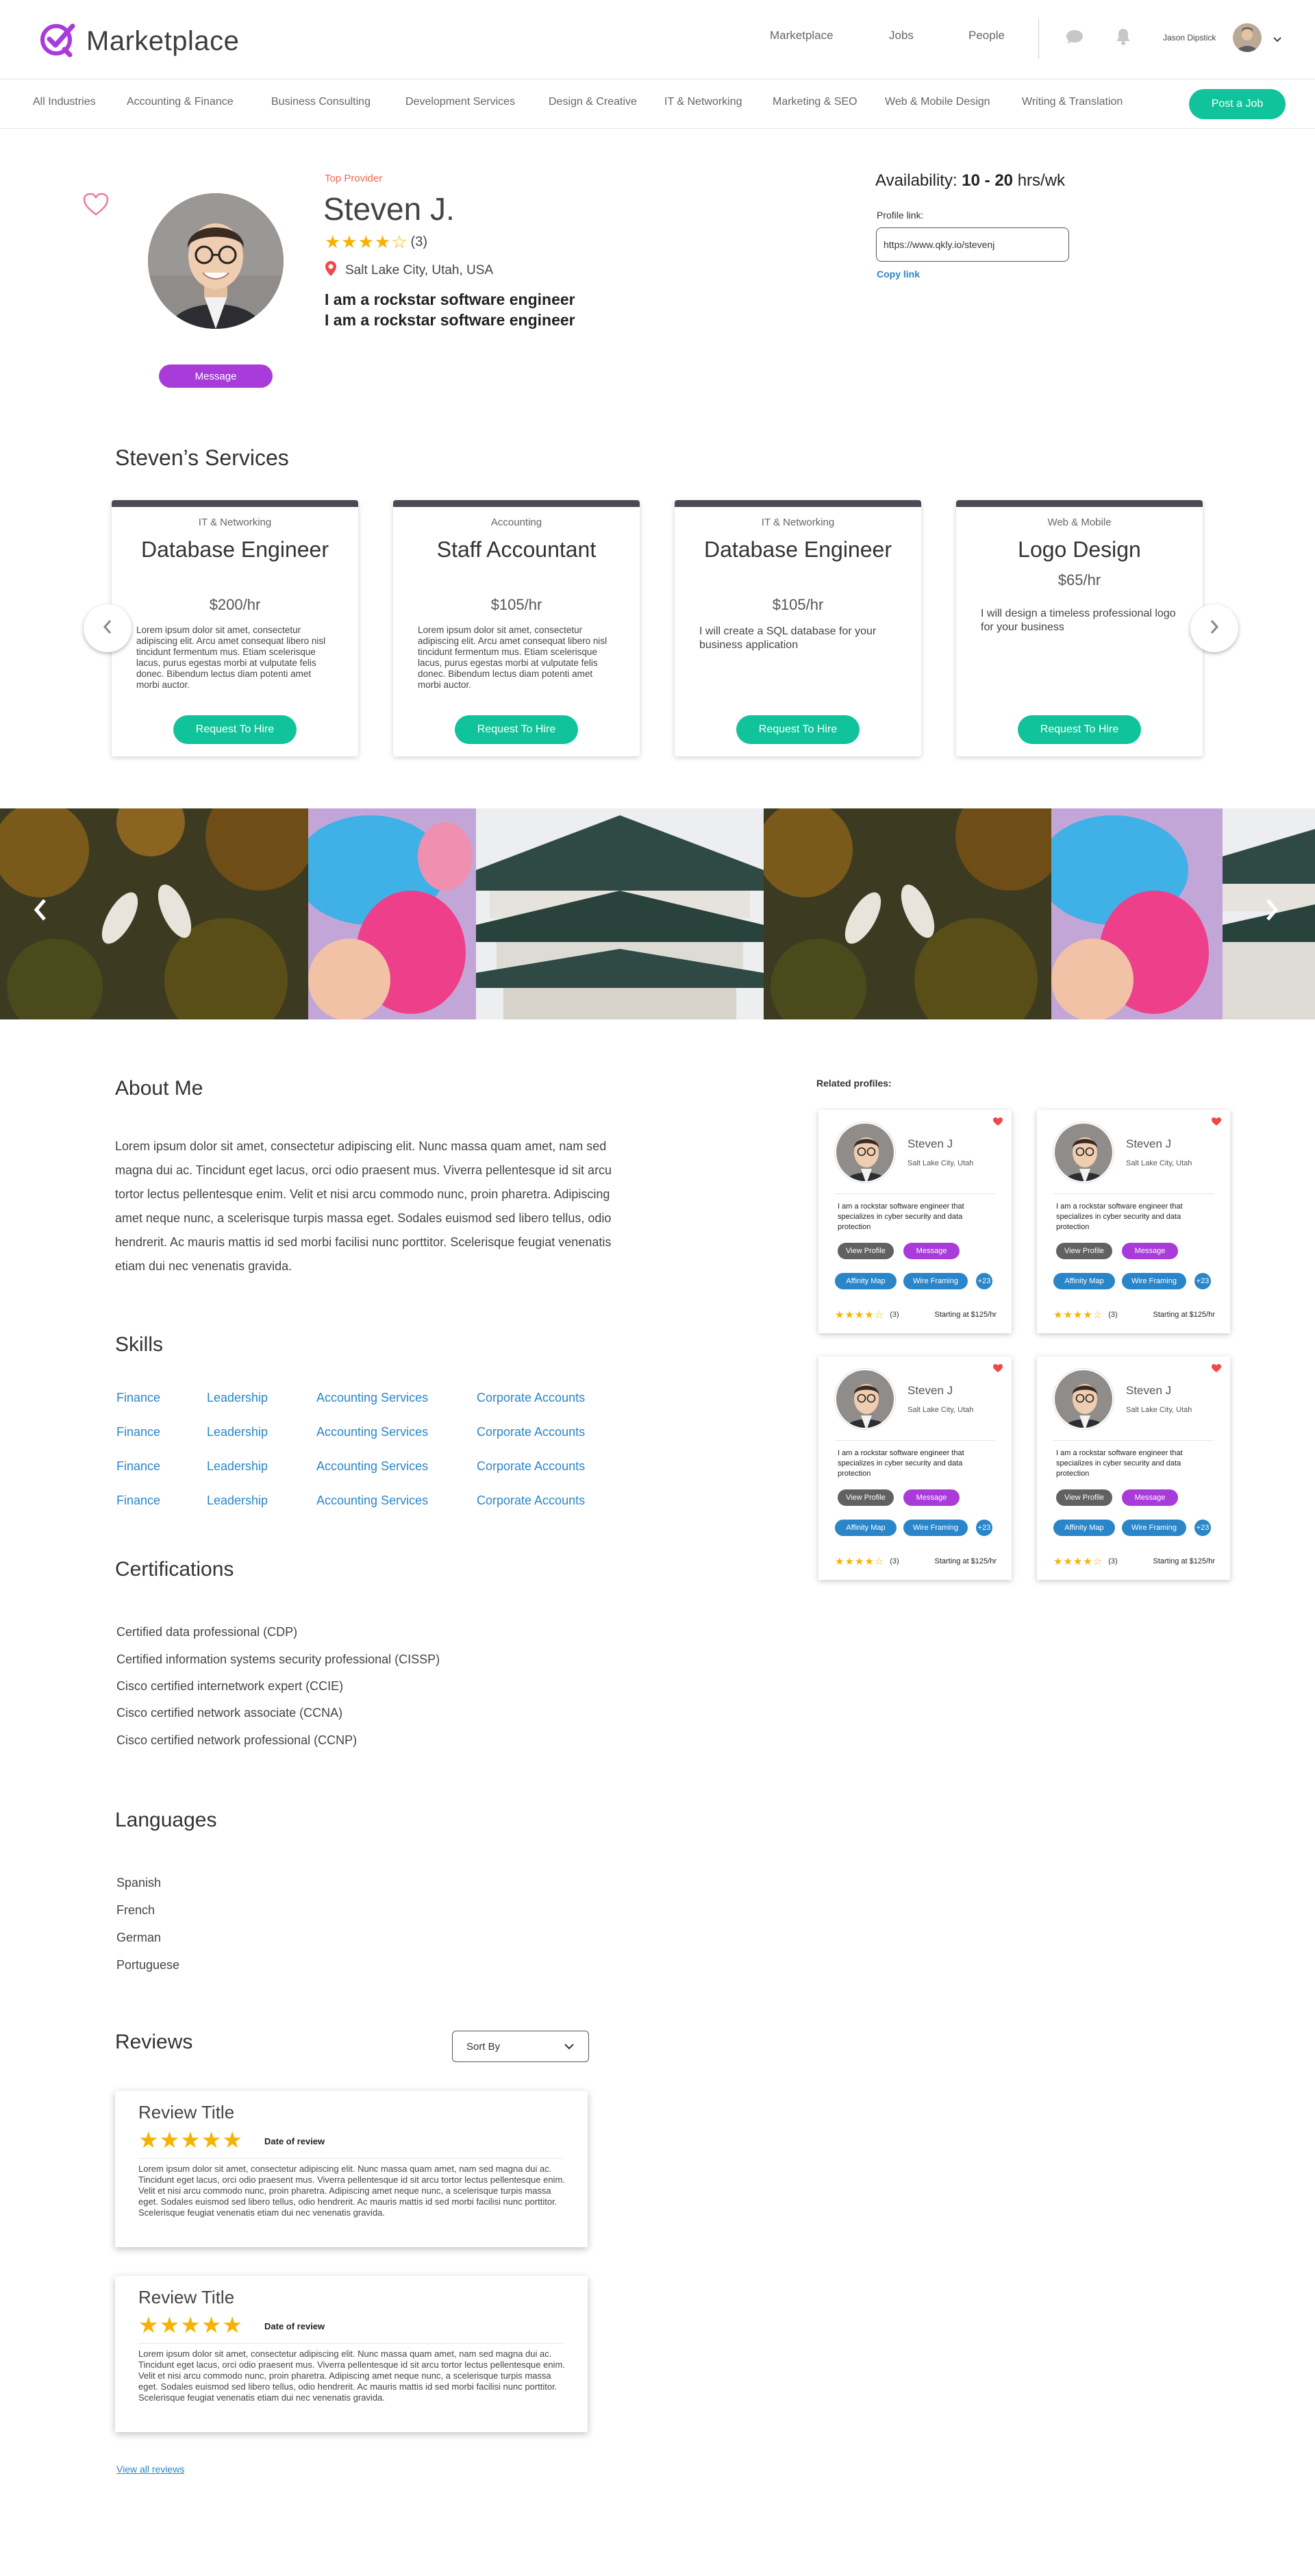 This screenshot has width=1315, height=2576. Describe the element at coordinates (703, 102) in the screenshot. I see `category-it-networking: IT & Networking` at that location.